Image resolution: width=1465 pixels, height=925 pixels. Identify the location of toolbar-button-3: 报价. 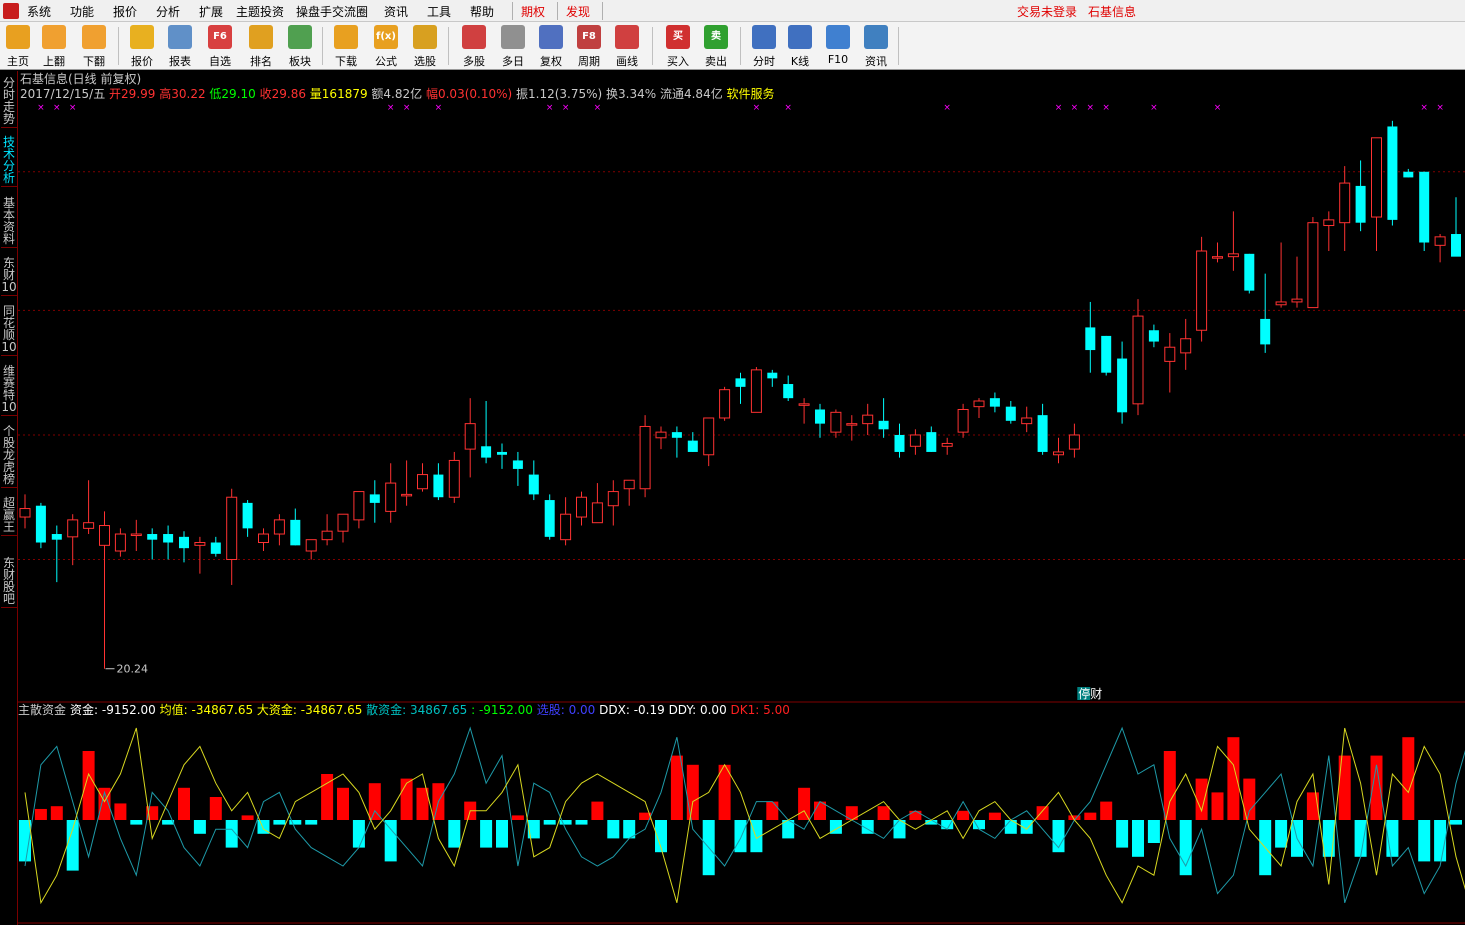
(142, 47).